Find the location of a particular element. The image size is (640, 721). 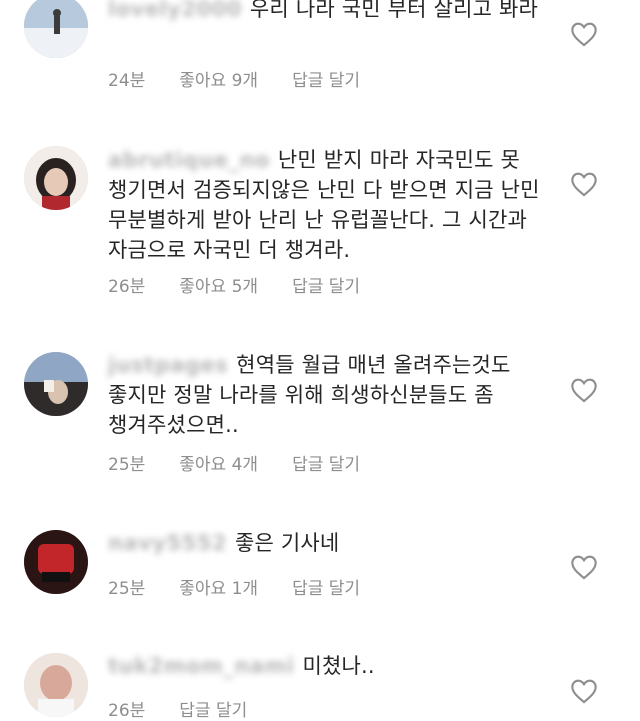

comment-text: 우리 나라 국민 부터 살리고 봐라 is located at coordinates (394, 10).